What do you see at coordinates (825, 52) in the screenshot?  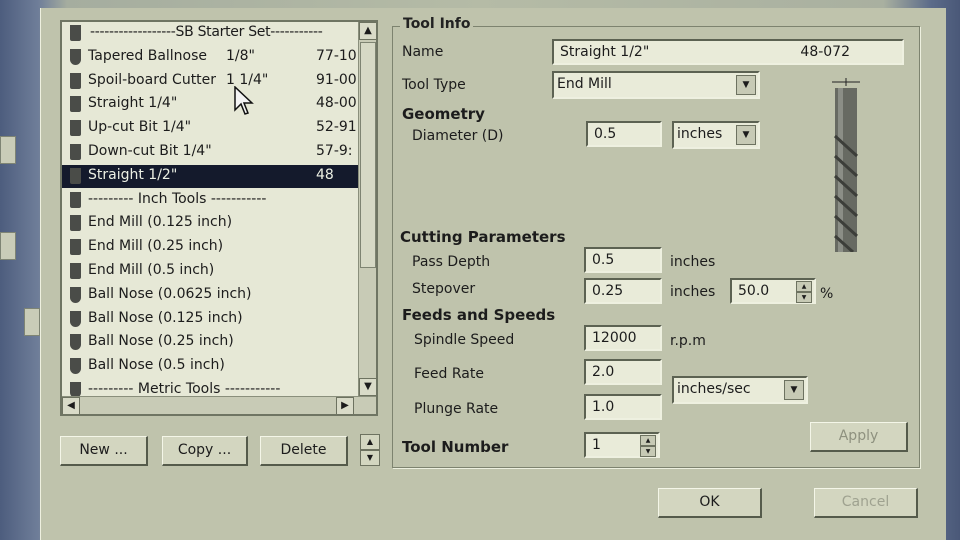 I see `tool-code-value: 48-072` at bounding box center [825, 52].